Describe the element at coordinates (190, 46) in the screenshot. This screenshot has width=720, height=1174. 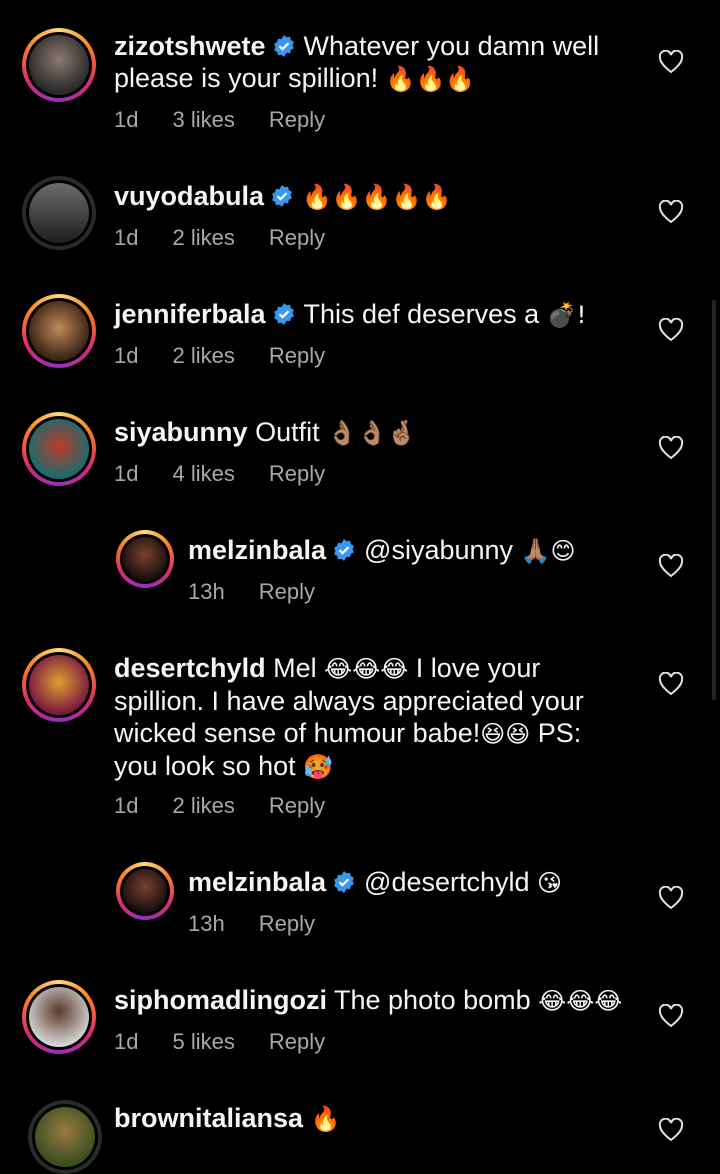
I see `username: zizotshwete` at that location.